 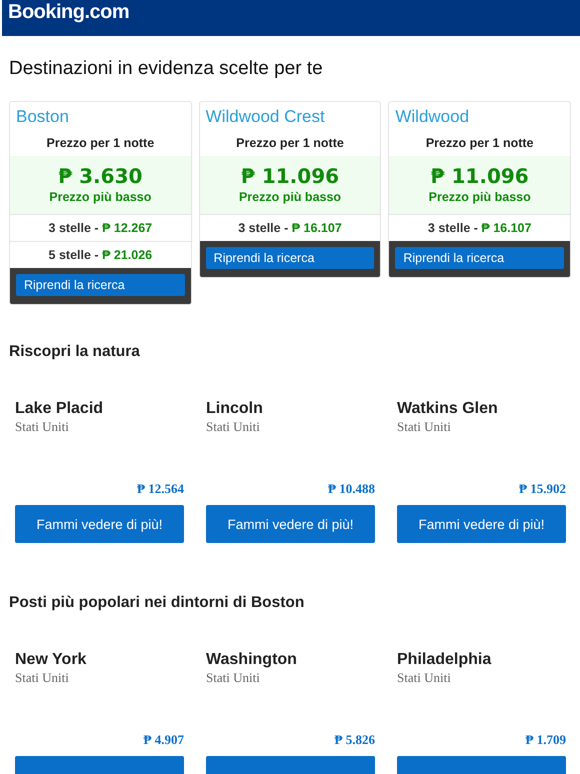 I want to click on section-heading: Riscopri la natura, so click(x=75, y=352).